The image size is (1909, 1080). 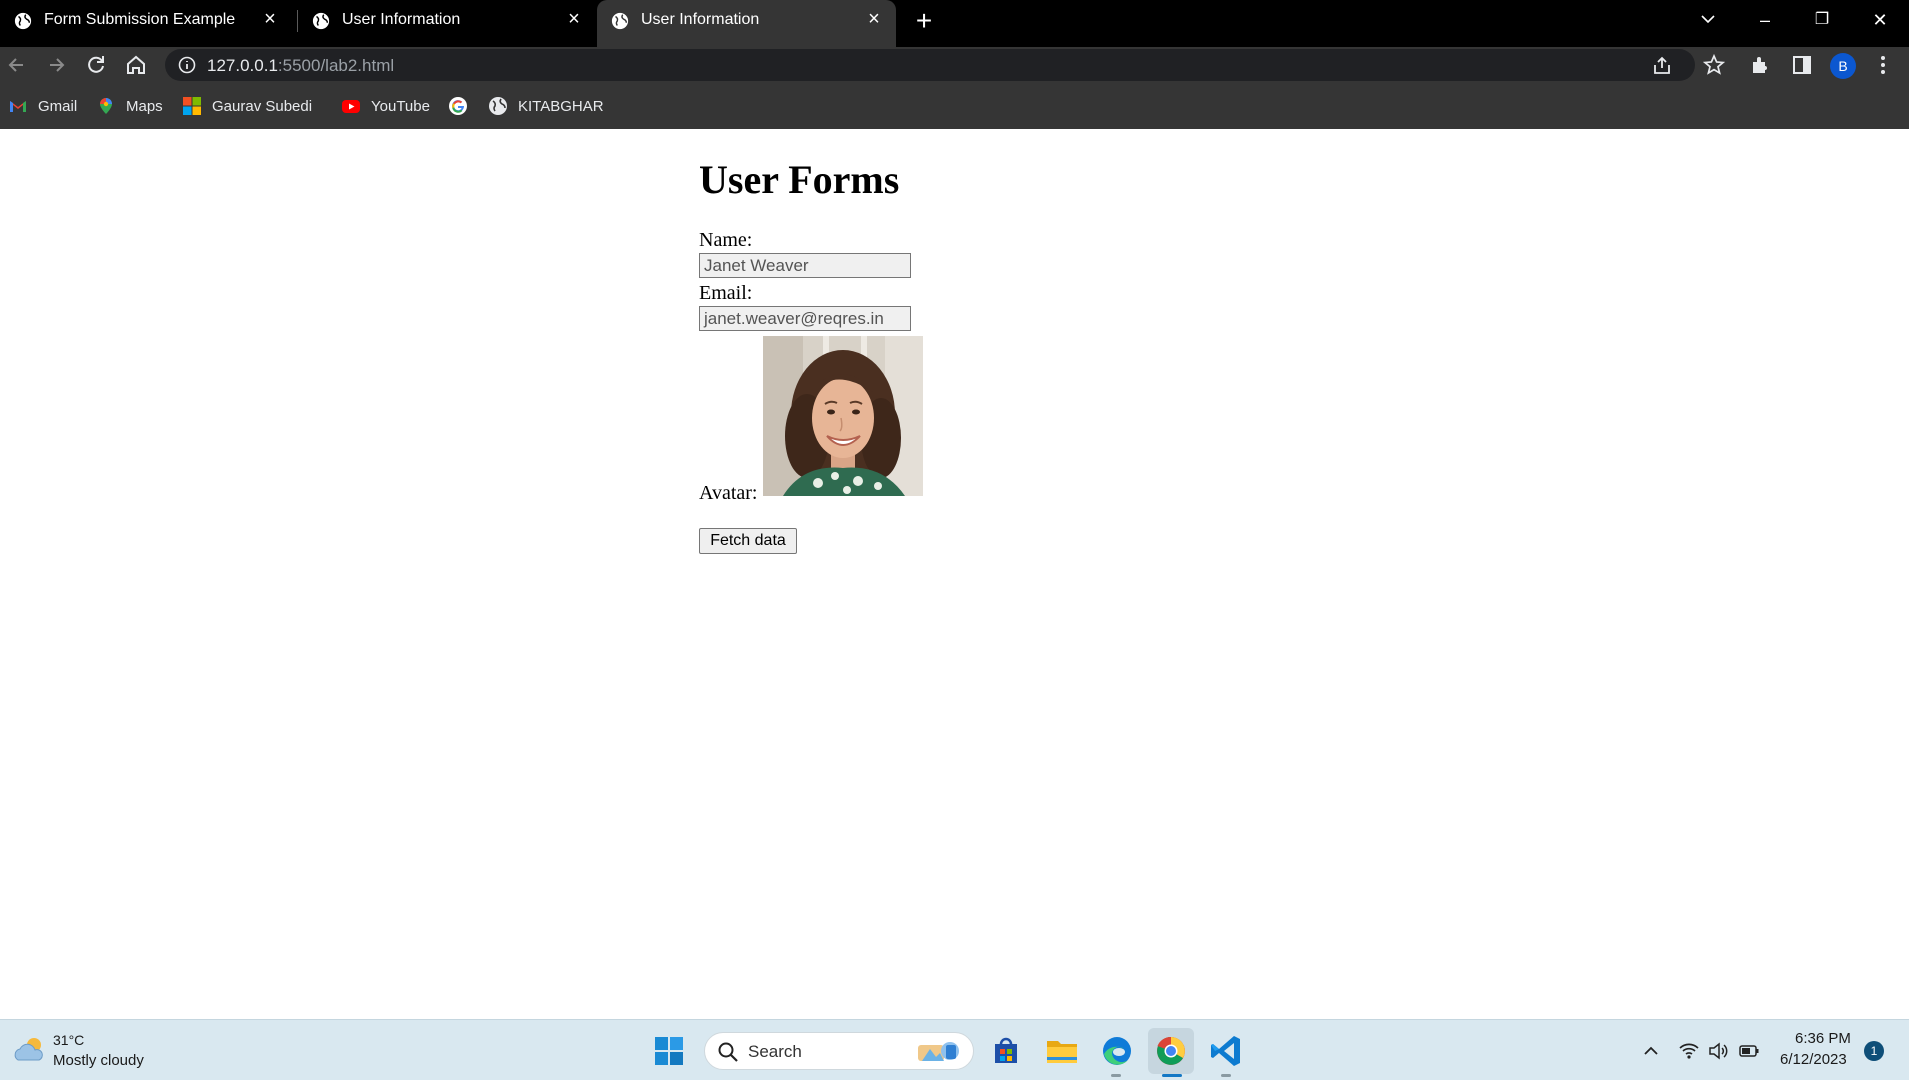 I want to click on url-path: :5500/lab2.html, so click(x=336, y=65).